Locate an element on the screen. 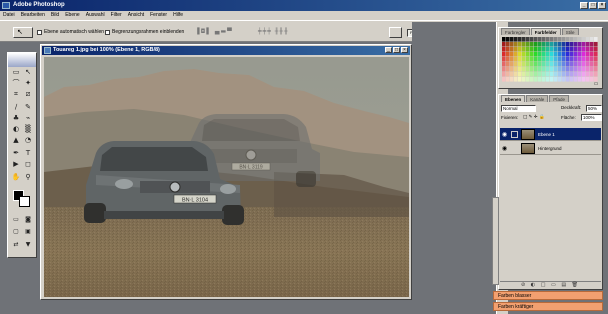 The height and width of the screenshot is (314, 608). gradient-tool-icon: ▒ is located at coordinates (28, 129).